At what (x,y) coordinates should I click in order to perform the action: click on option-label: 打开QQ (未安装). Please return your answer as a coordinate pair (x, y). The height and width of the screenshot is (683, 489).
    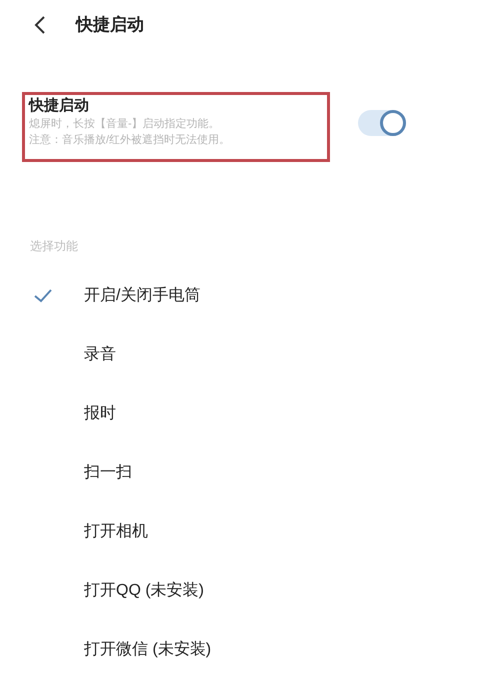
    Looking at the image, I should click on (144, 590).